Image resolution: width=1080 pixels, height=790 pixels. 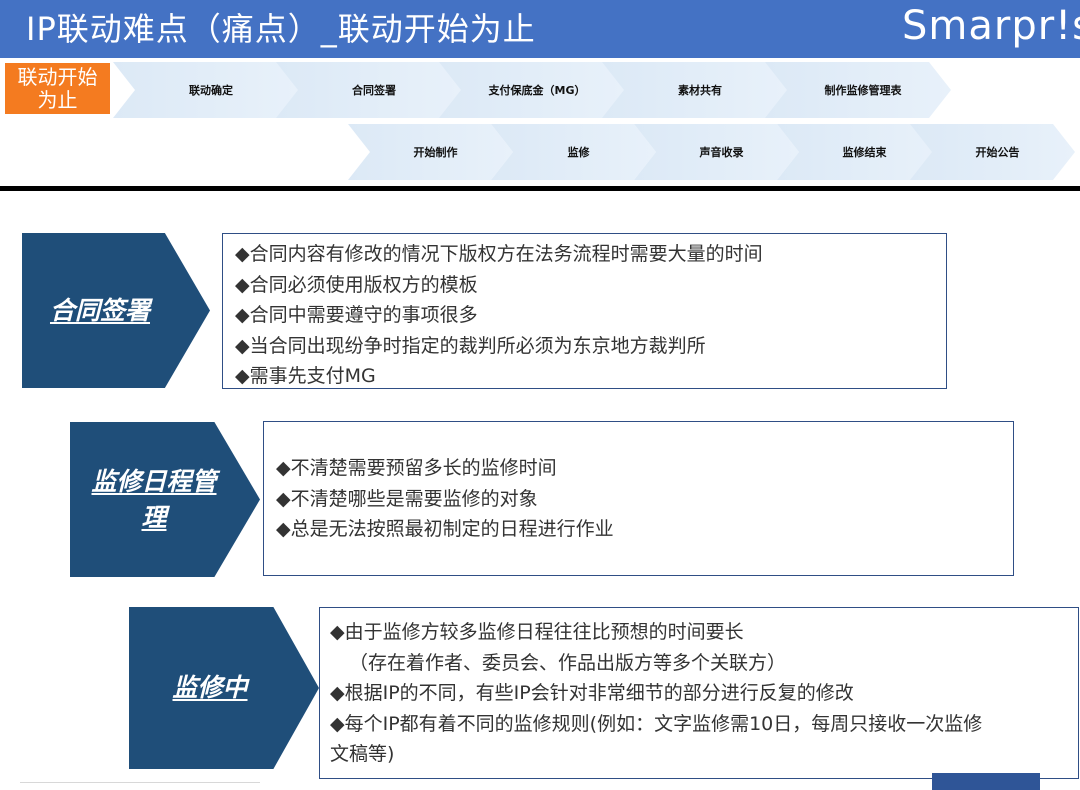 I want to click on flow-start-label-line: 联动开始, so click(x=57, y=76).